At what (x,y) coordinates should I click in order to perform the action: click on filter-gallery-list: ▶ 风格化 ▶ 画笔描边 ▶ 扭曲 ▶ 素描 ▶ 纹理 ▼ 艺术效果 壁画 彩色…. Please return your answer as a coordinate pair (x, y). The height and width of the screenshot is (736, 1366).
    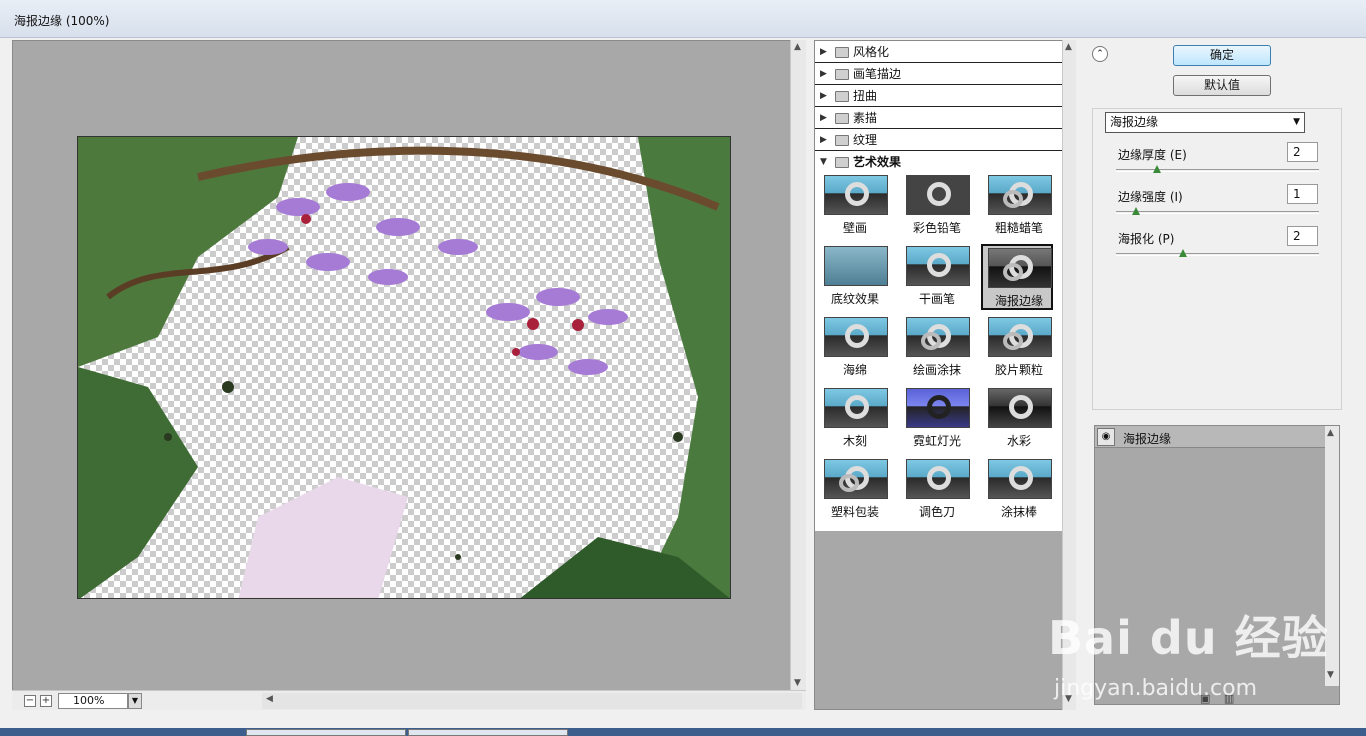
    Looking at the image, I should click on (939, 286).